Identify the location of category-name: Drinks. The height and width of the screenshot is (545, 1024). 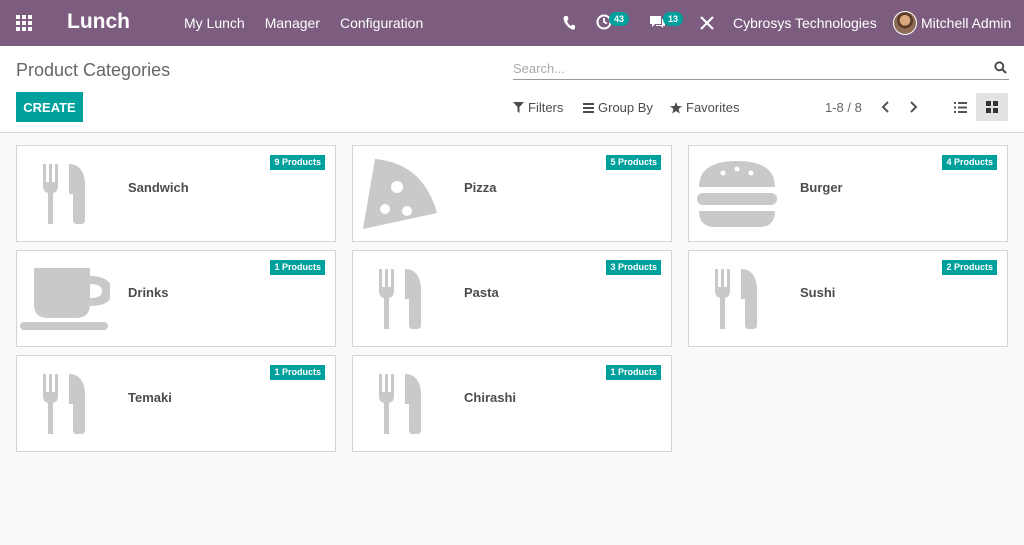
(148, 292).